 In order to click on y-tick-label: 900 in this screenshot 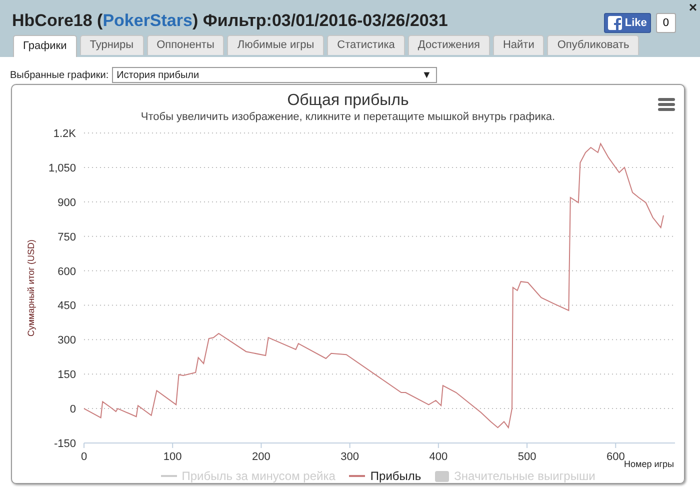, I will do `click(67, 202)`.